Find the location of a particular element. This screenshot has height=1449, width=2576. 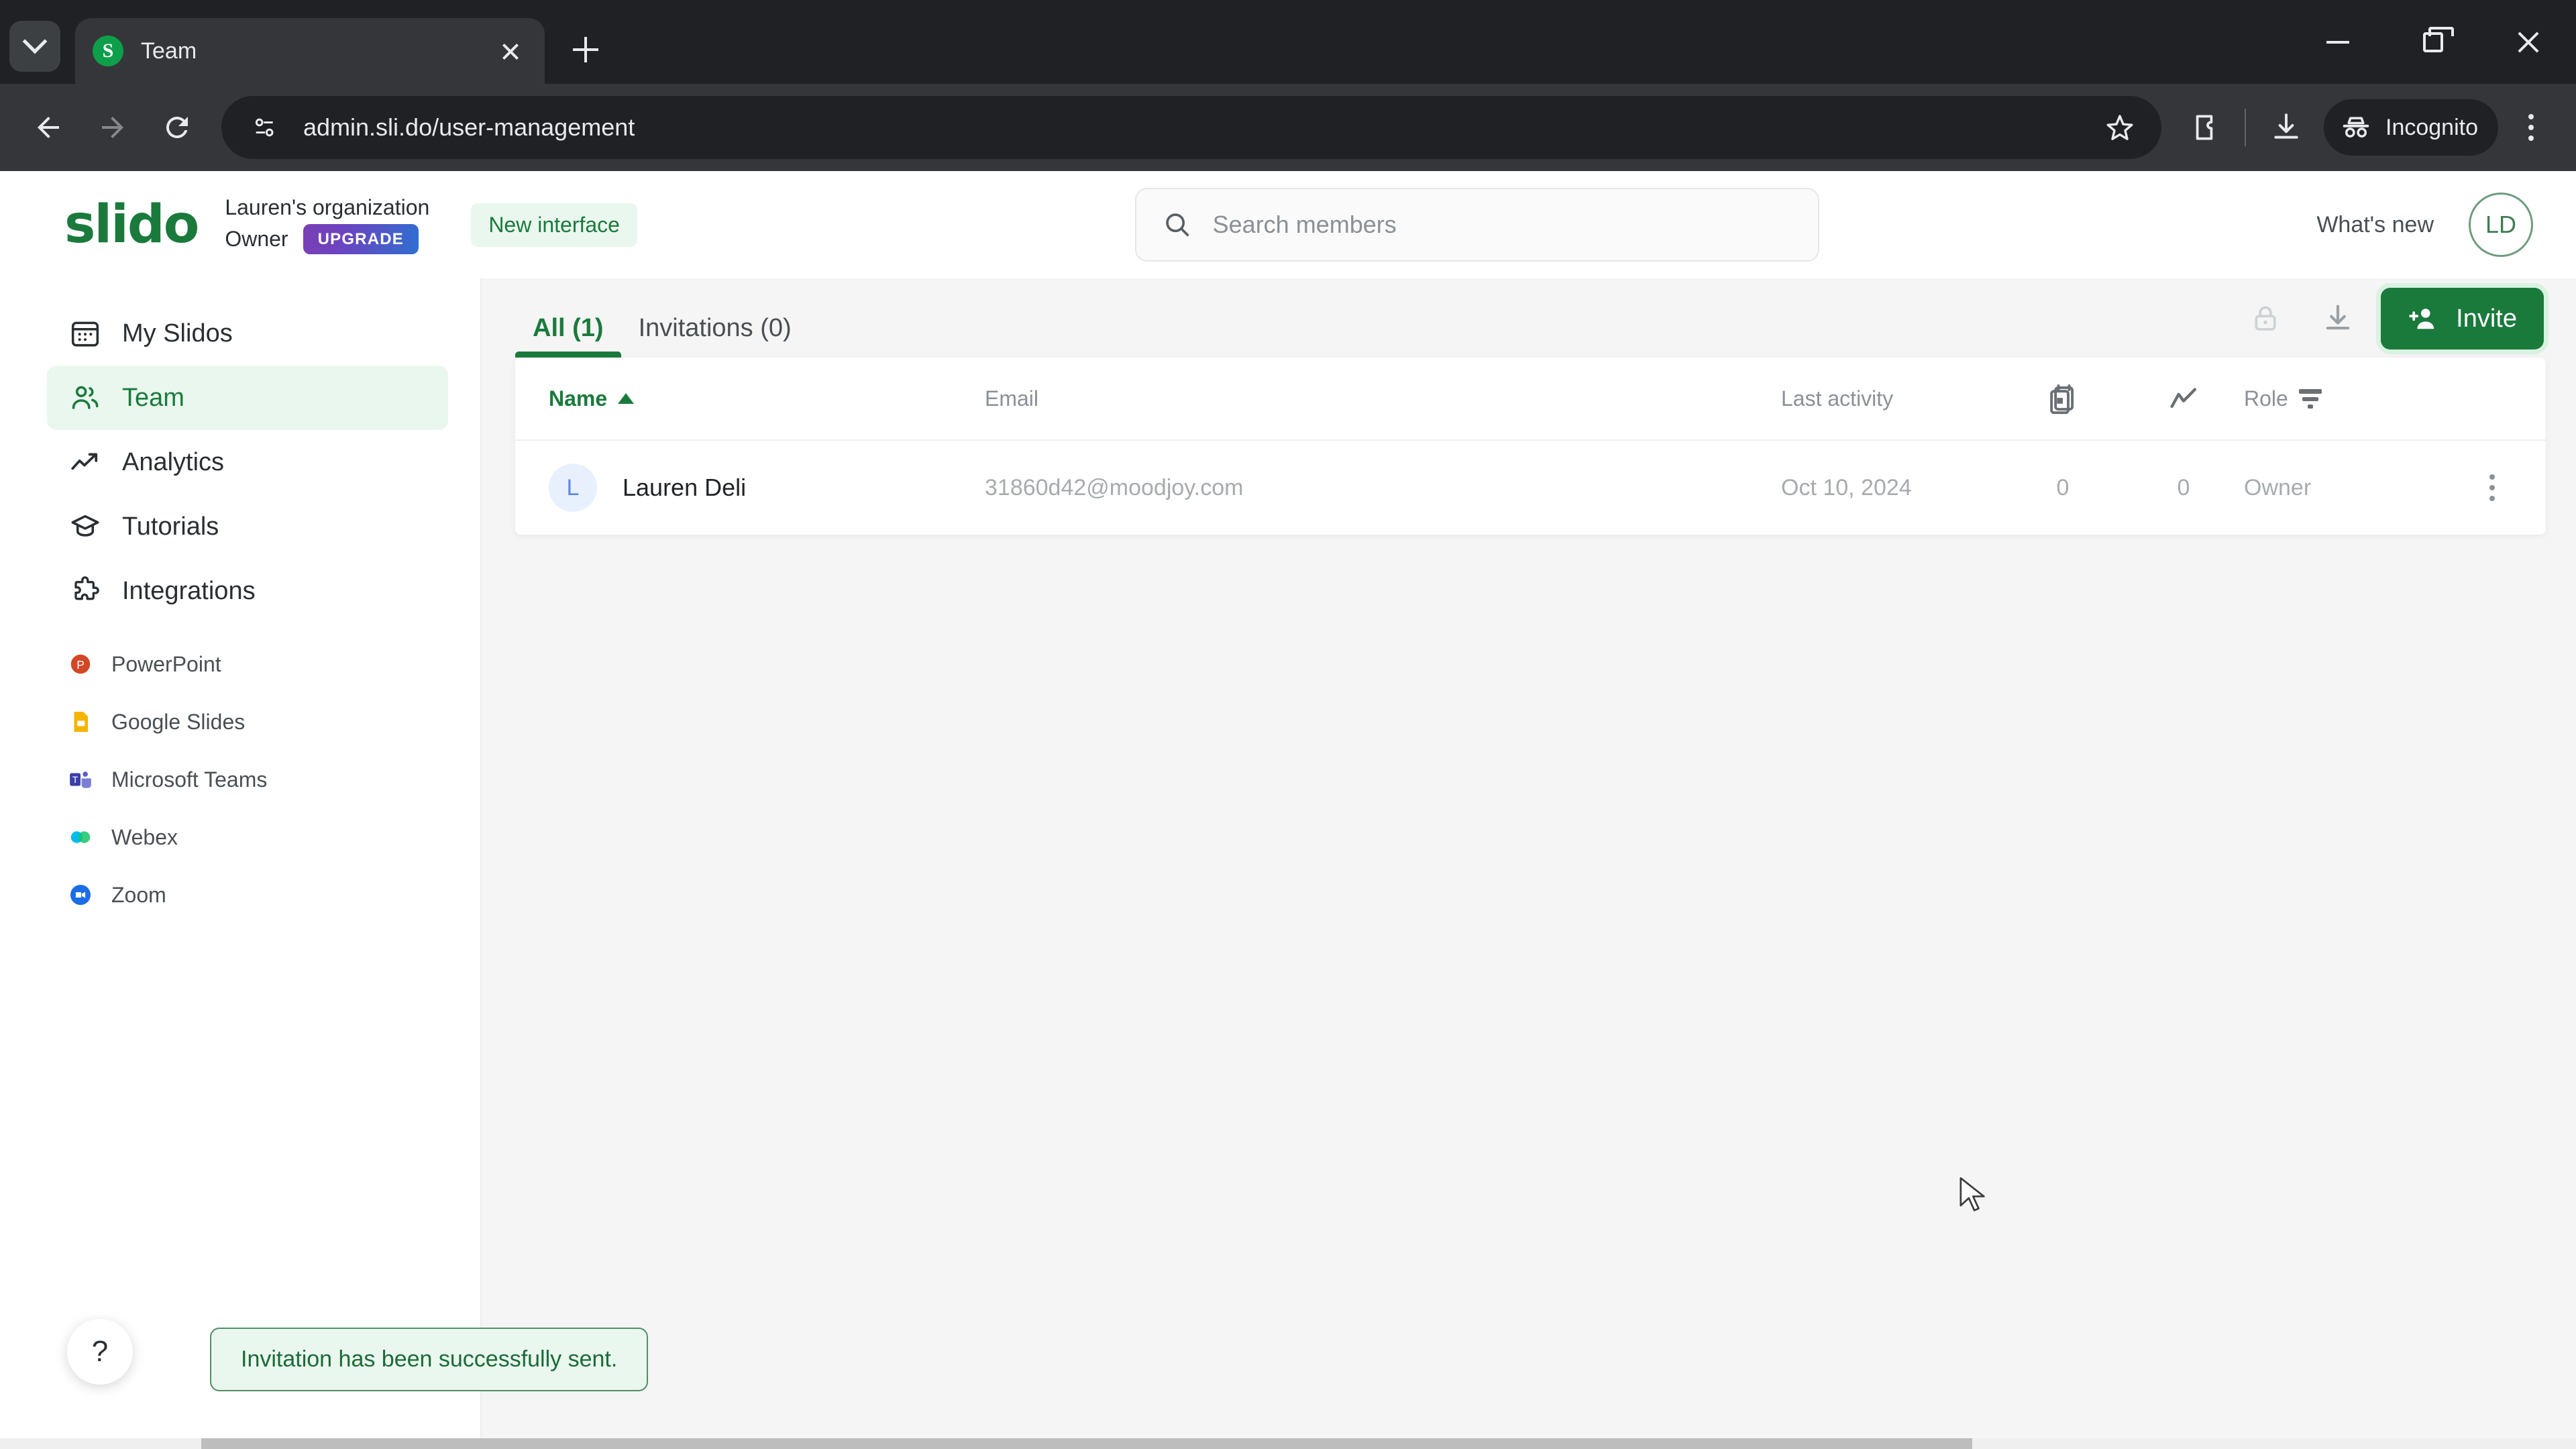

calendar-events-icon is located at coordinates (2062, 399).